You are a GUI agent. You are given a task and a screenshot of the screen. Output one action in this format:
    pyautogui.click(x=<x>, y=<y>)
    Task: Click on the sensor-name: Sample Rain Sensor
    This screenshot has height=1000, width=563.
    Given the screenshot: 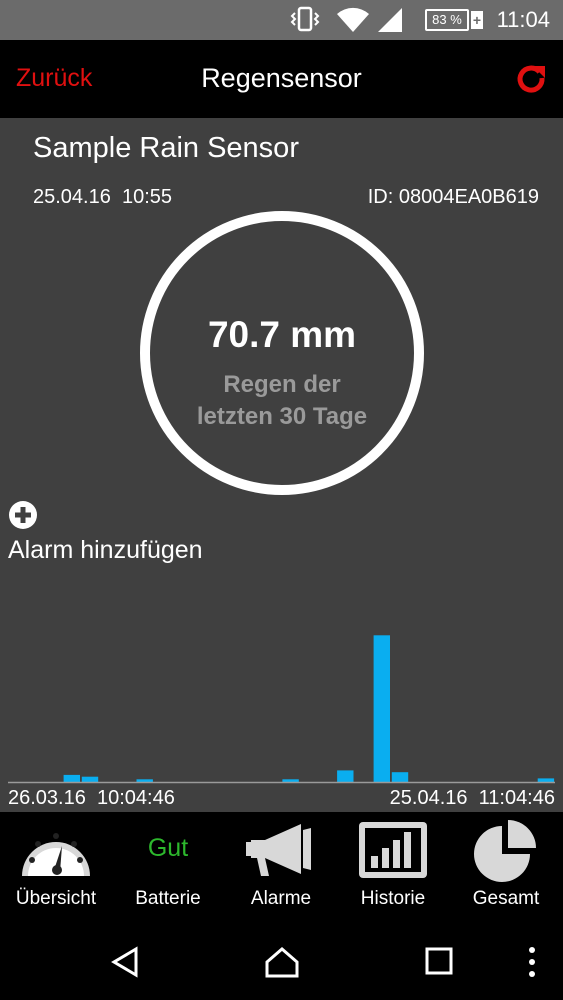 What is the action you would take?
    pyautogui.click(x=166, y=148)
    